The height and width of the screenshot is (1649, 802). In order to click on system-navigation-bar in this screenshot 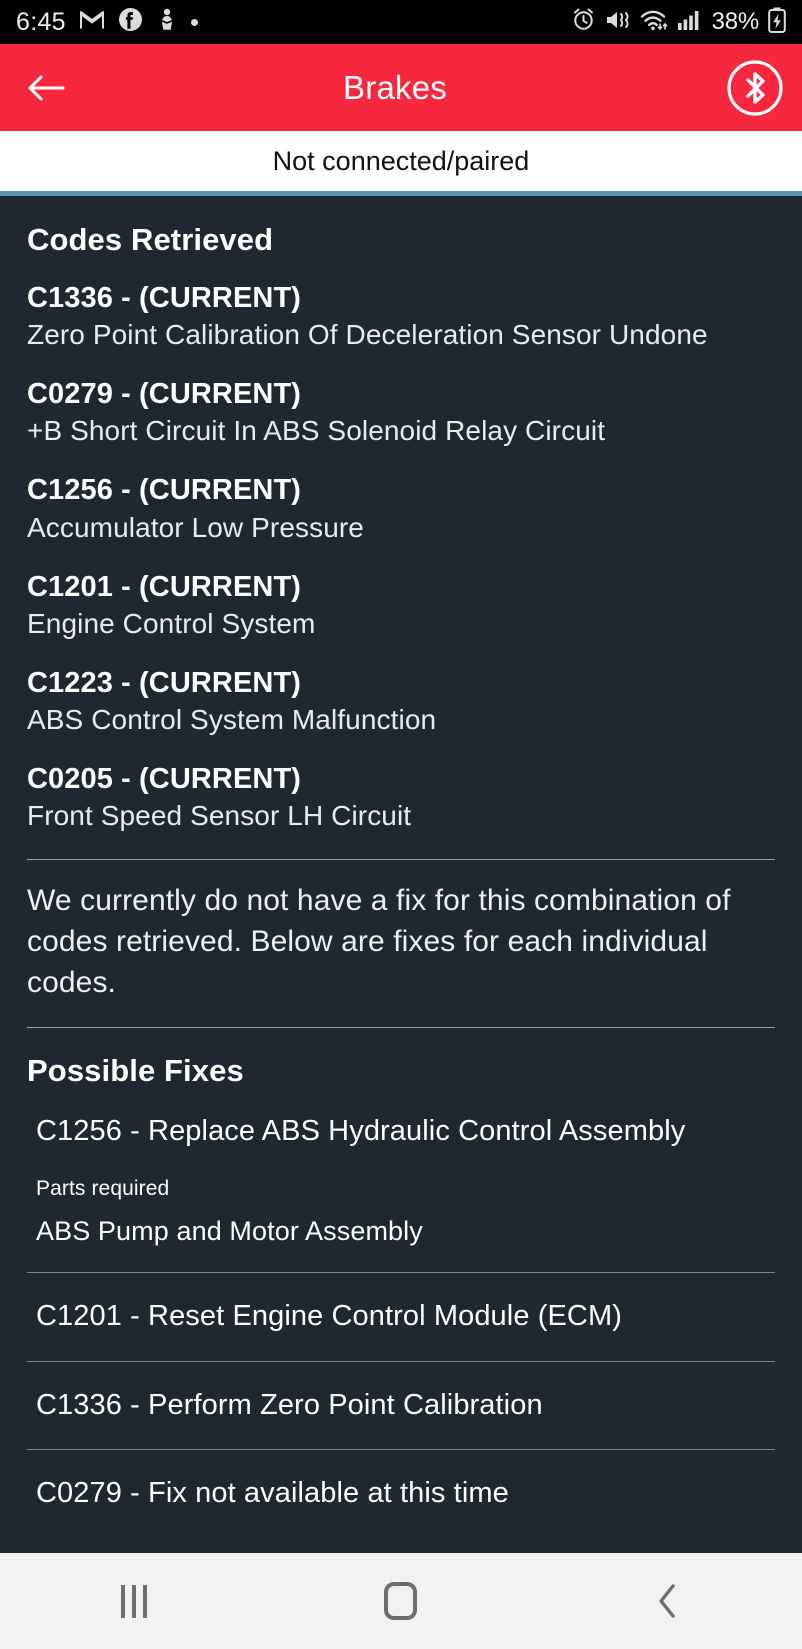, I will do `click(401, 1601)`.